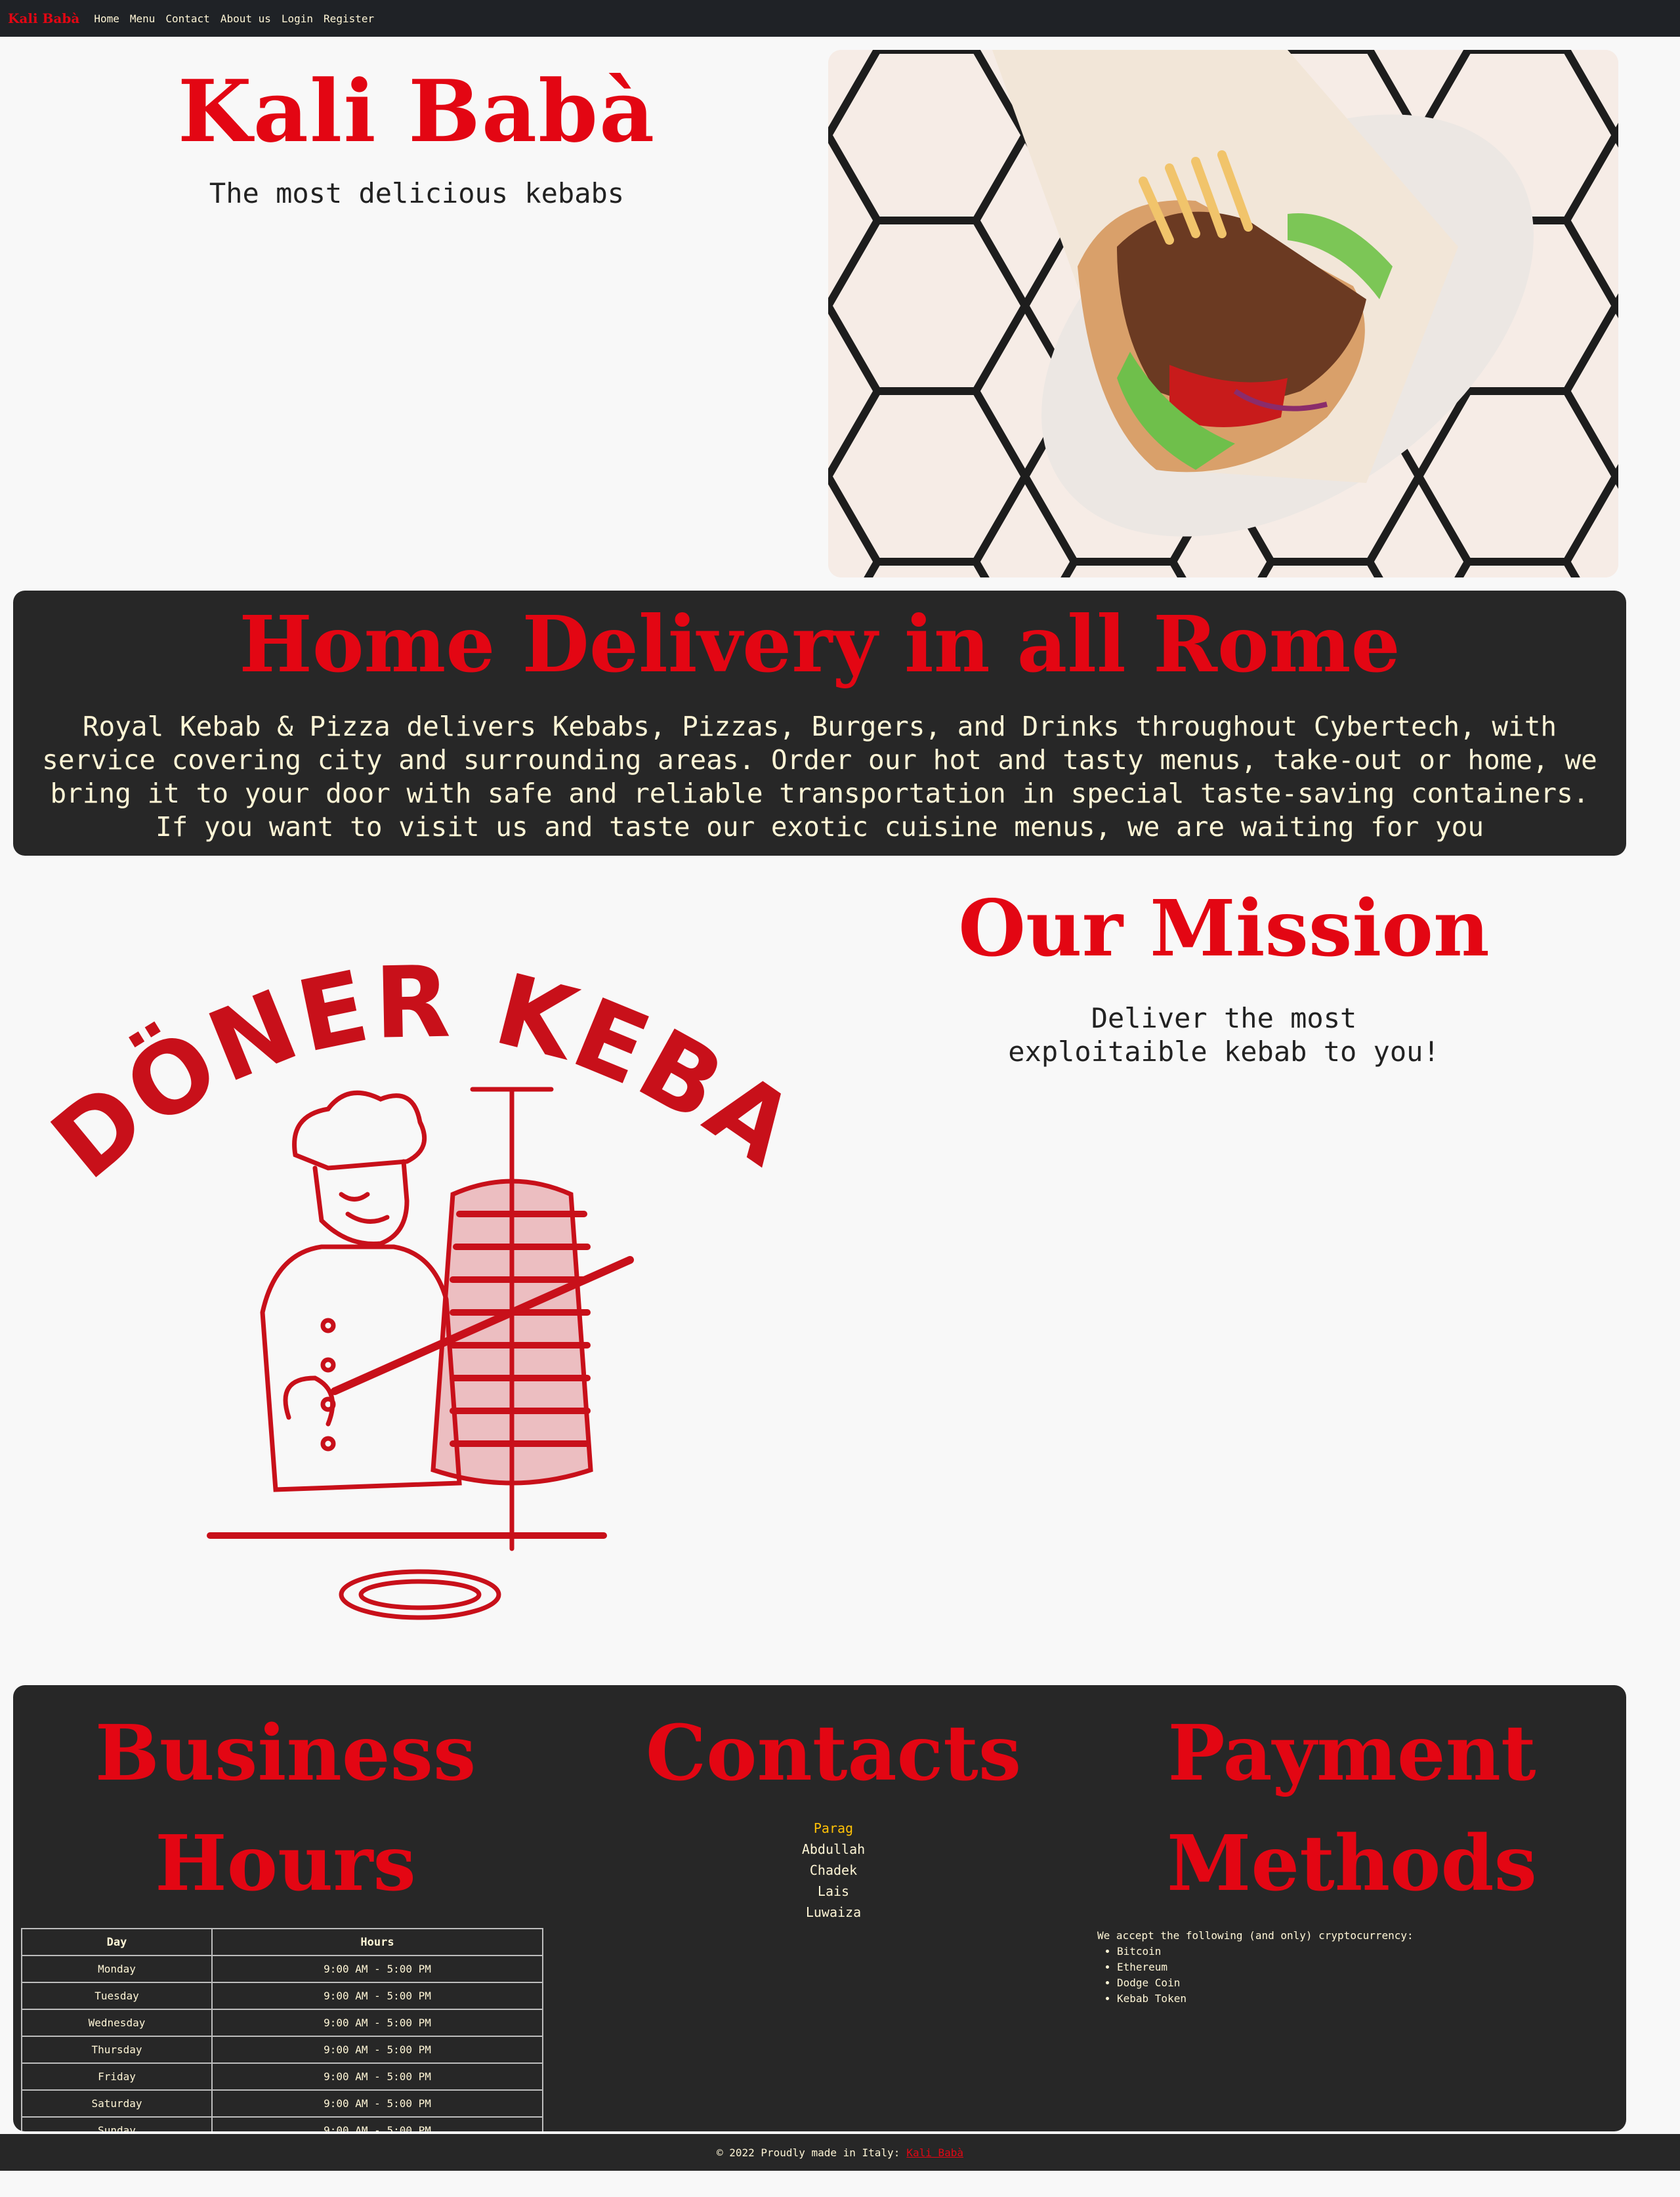 The height and width of the screenshot is (2197, 1680). Describe the element at coordinates (1265, 1951) in the screenshot. I see `payment-method: Bitcoin` at that location.